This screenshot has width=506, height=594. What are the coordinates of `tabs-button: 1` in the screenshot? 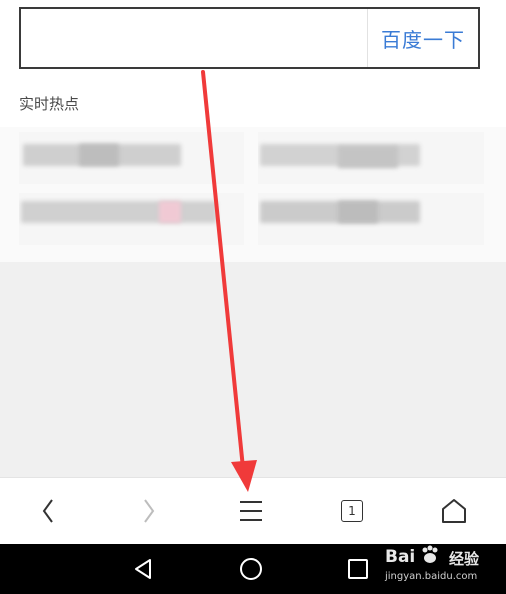 It's located at (352, 511).